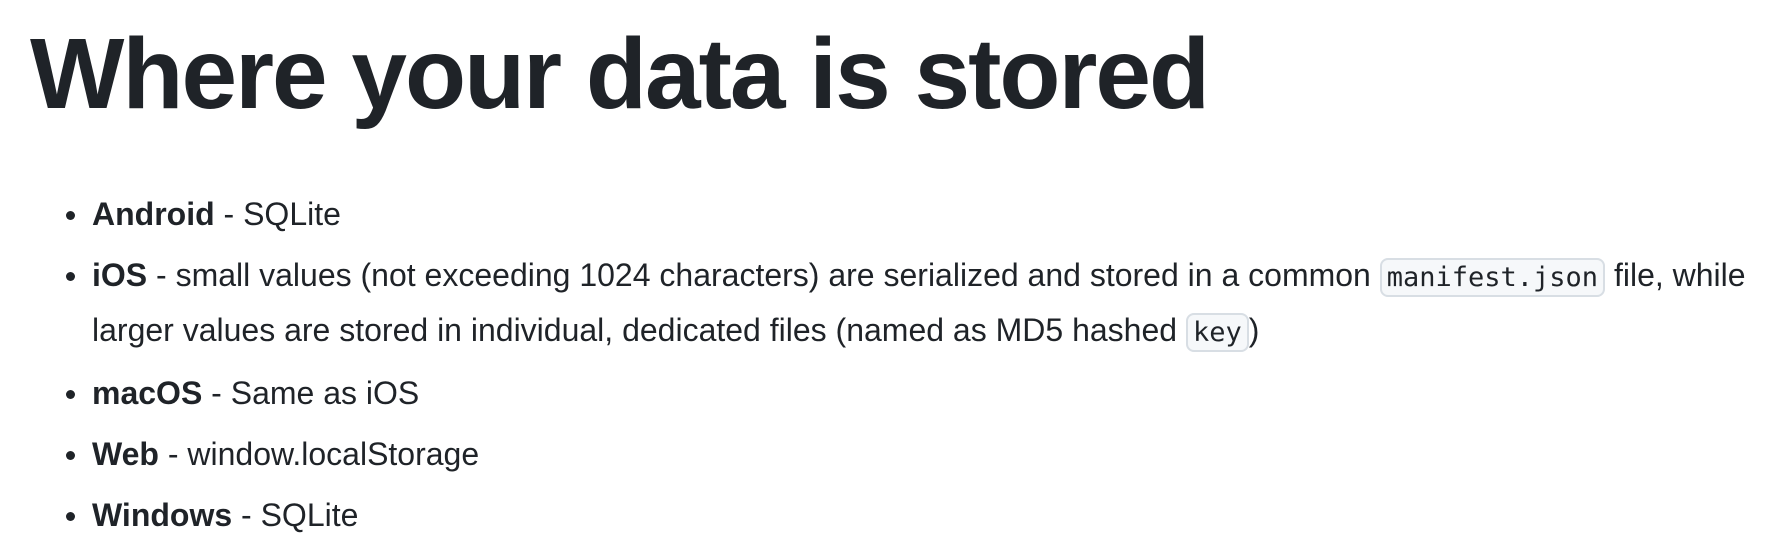 Image resolution: width=1788 pixels, height=546 pixels. What do you see at coordinates (120, 275) in the screenshot?
I see `platform-name: iOS` at bounding box center [120, 275].